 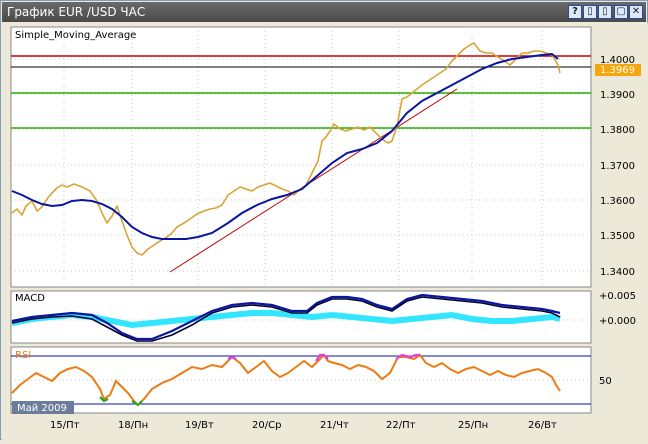 What do you see at coordinates (605, 381) in the screenshot?
I see `rsi-tick-50: 50` at bounding box center [605, 381].